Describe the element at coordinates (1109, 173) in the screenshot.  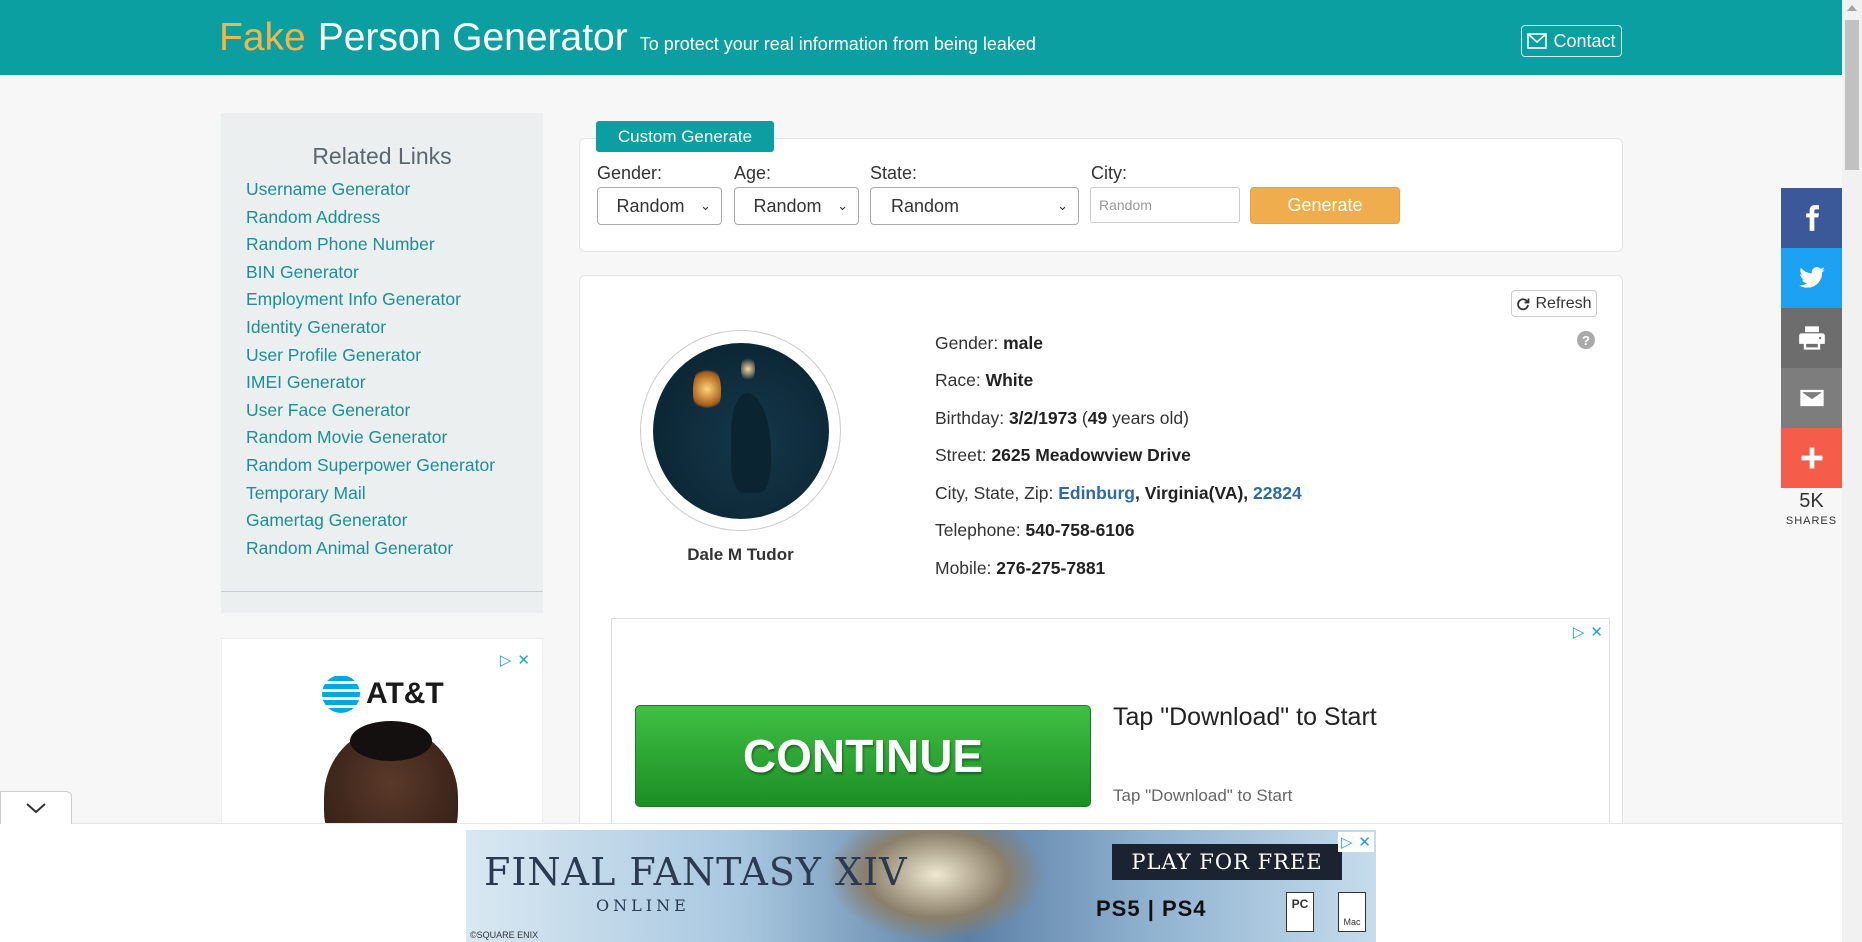
I see `city-label: City:` at that location.